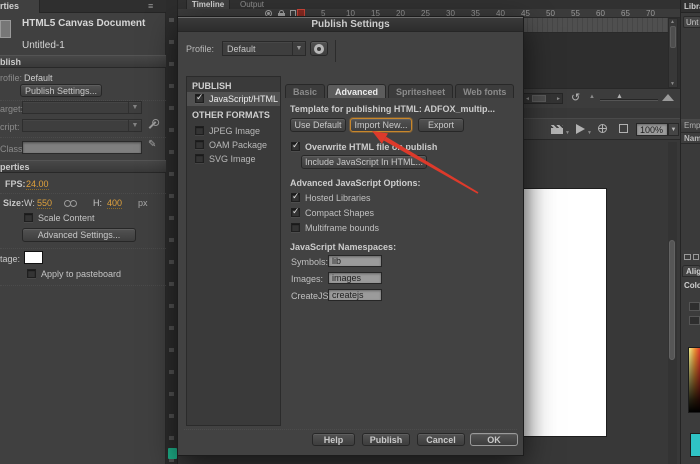 The height and width of the screenshot is (464, 700). What do you see at coordinates (690, 6) in the screenshot?
I see `library-panel-header: Libra` at bounding box center [690, 6].